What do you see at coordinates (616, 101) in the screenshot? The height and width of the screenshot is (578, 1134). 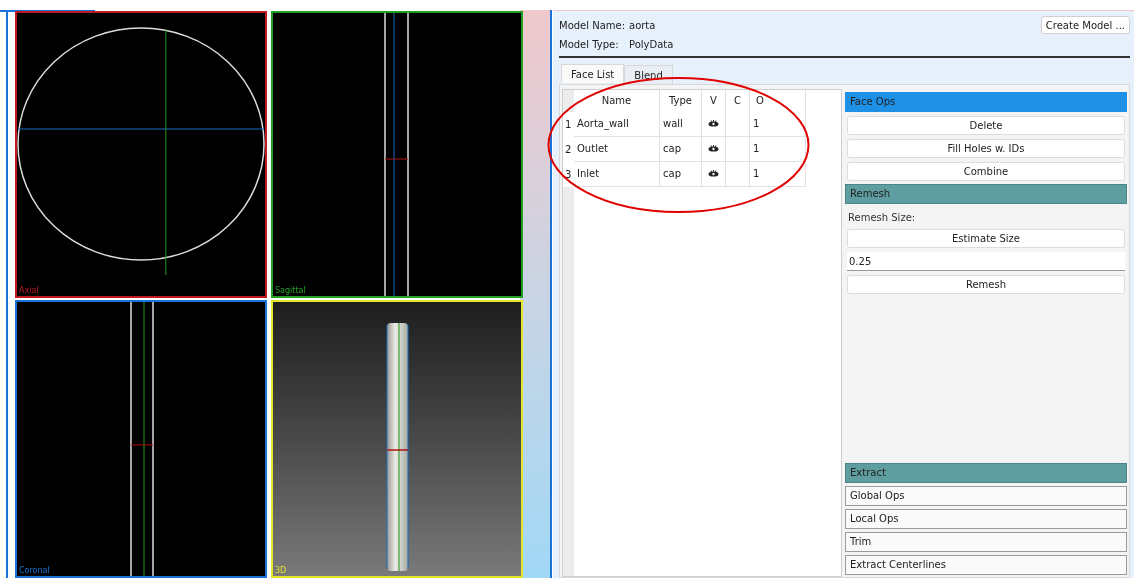 I see `column-header: Name` at bounding box center [616, 101].